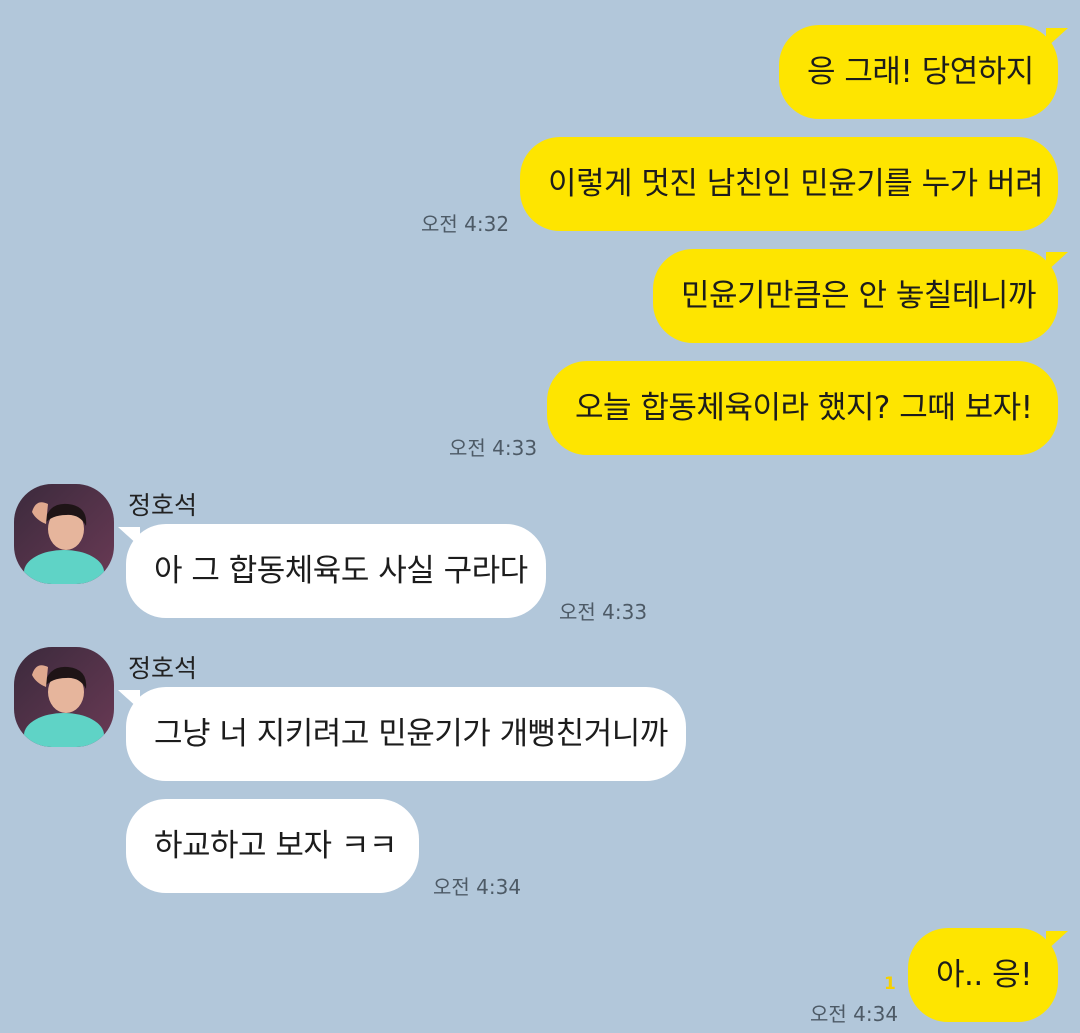  What do you see at coordinates (465, 224) in the screenshot?
I see `message-time: 오전 4:32` at bounding box center [465, 224].